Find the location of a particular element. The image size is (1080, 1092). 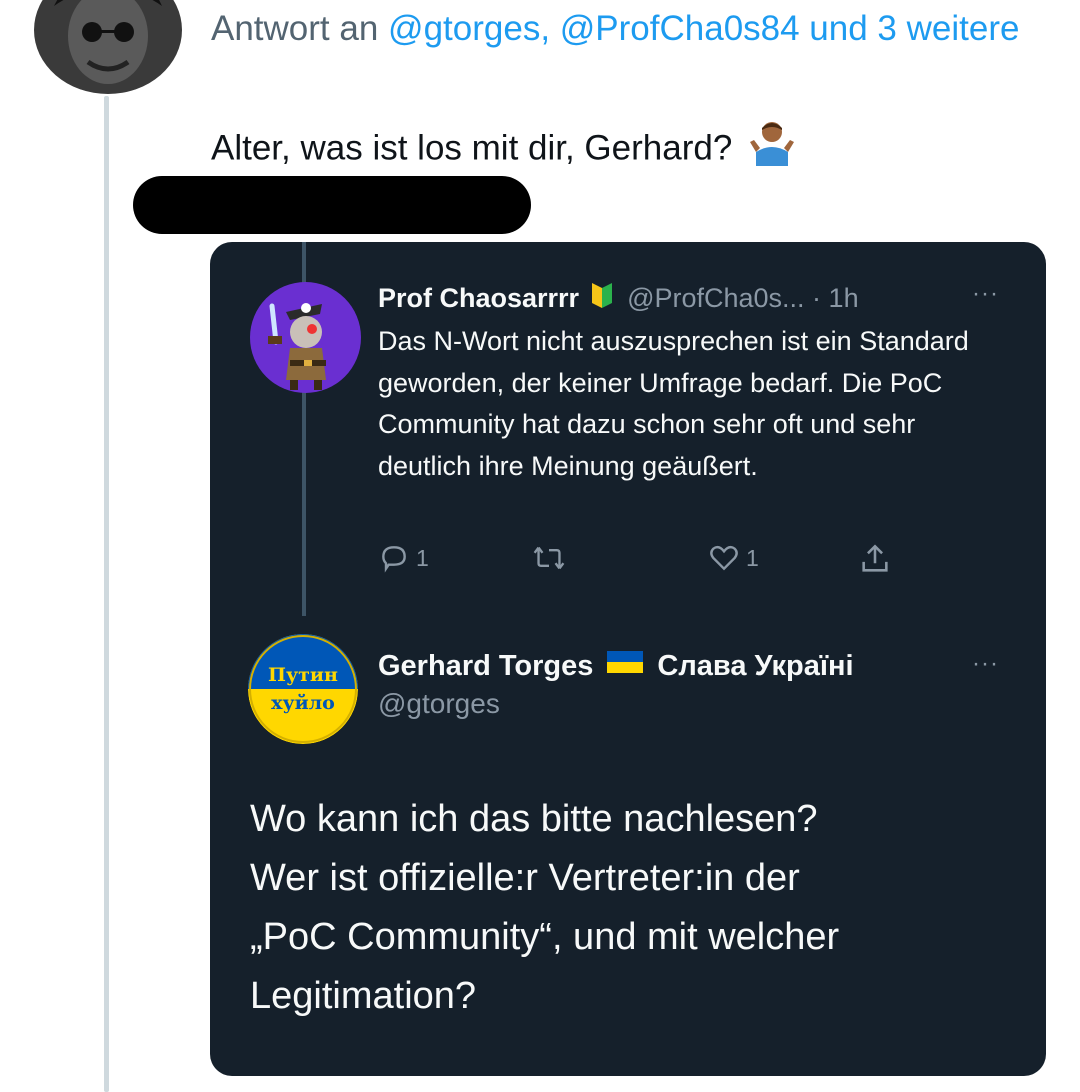

retweet-icon is located at coordinates (549, 558).